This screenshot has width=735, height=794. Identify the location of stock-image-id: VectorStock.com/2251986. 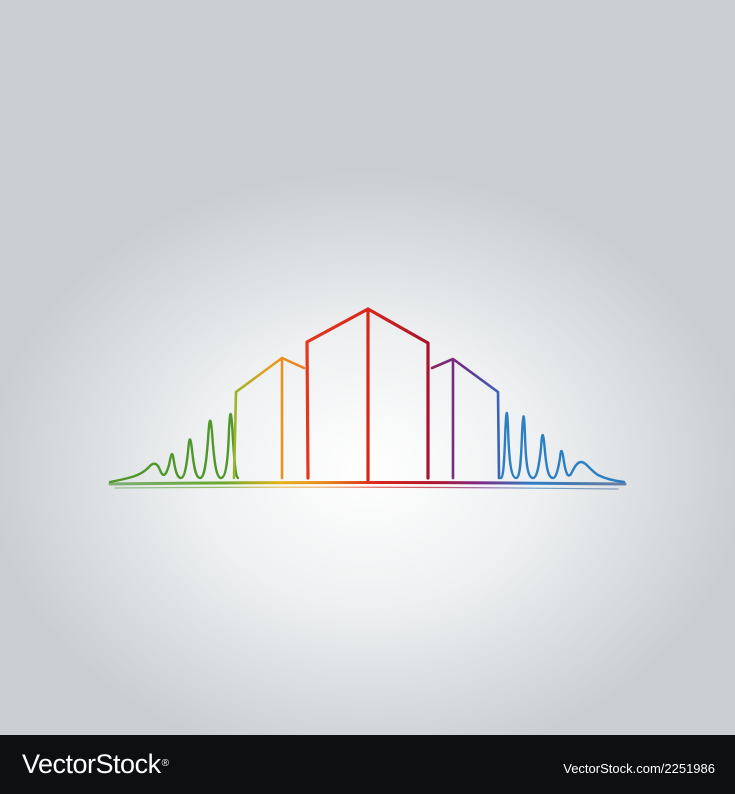
(639, 768).